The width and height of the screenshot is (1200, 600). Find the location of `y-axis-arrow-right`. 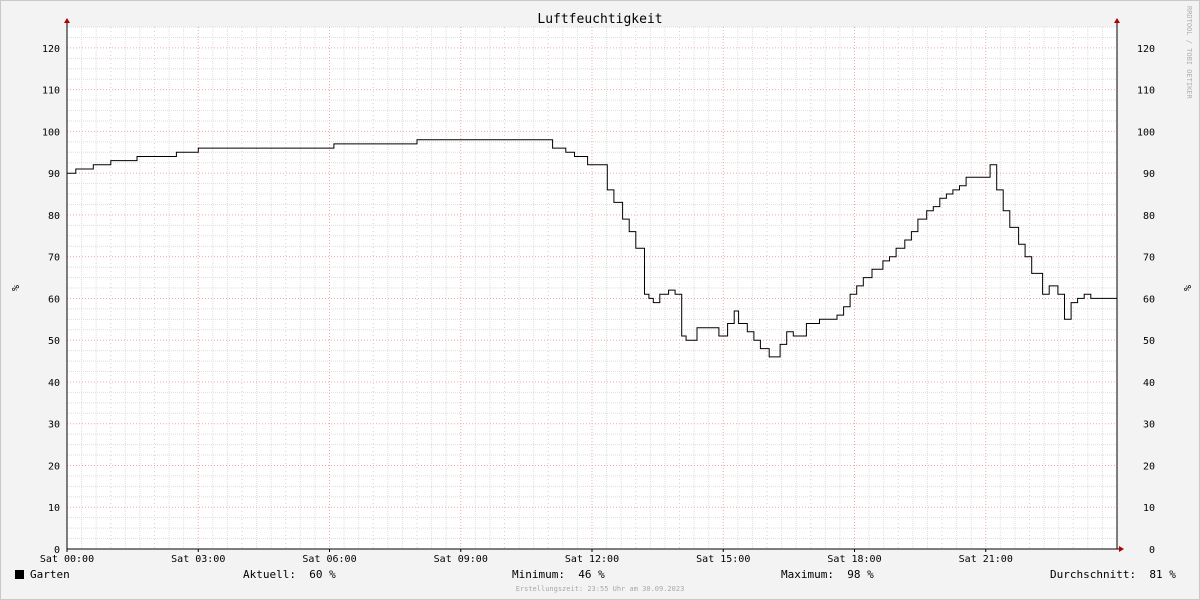

y-axis-arrow-right is located at coordinates (1117, 20).